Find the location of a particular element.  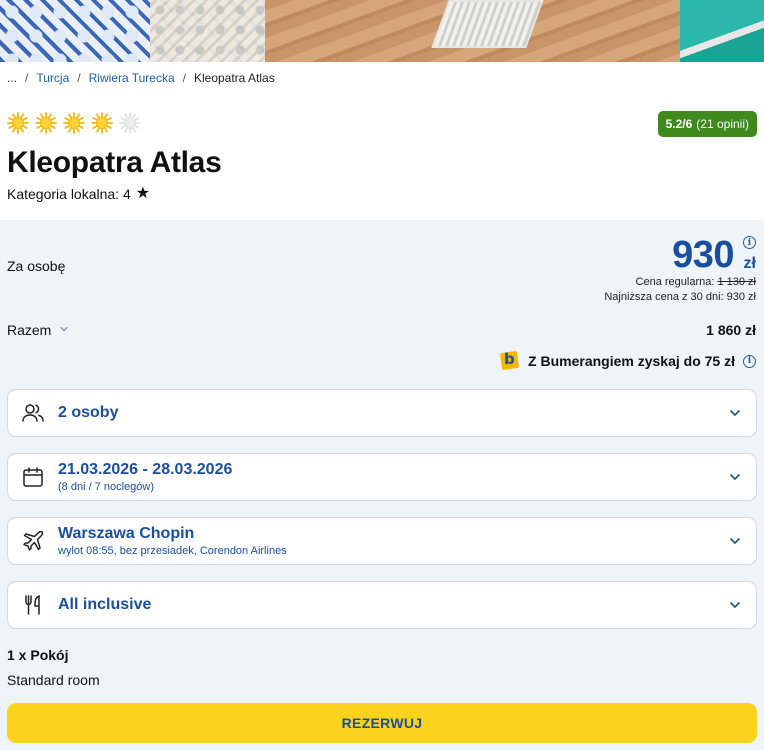

rating-badge: 5.2/6 (21 opinii) is located at coordinates (707, 124).